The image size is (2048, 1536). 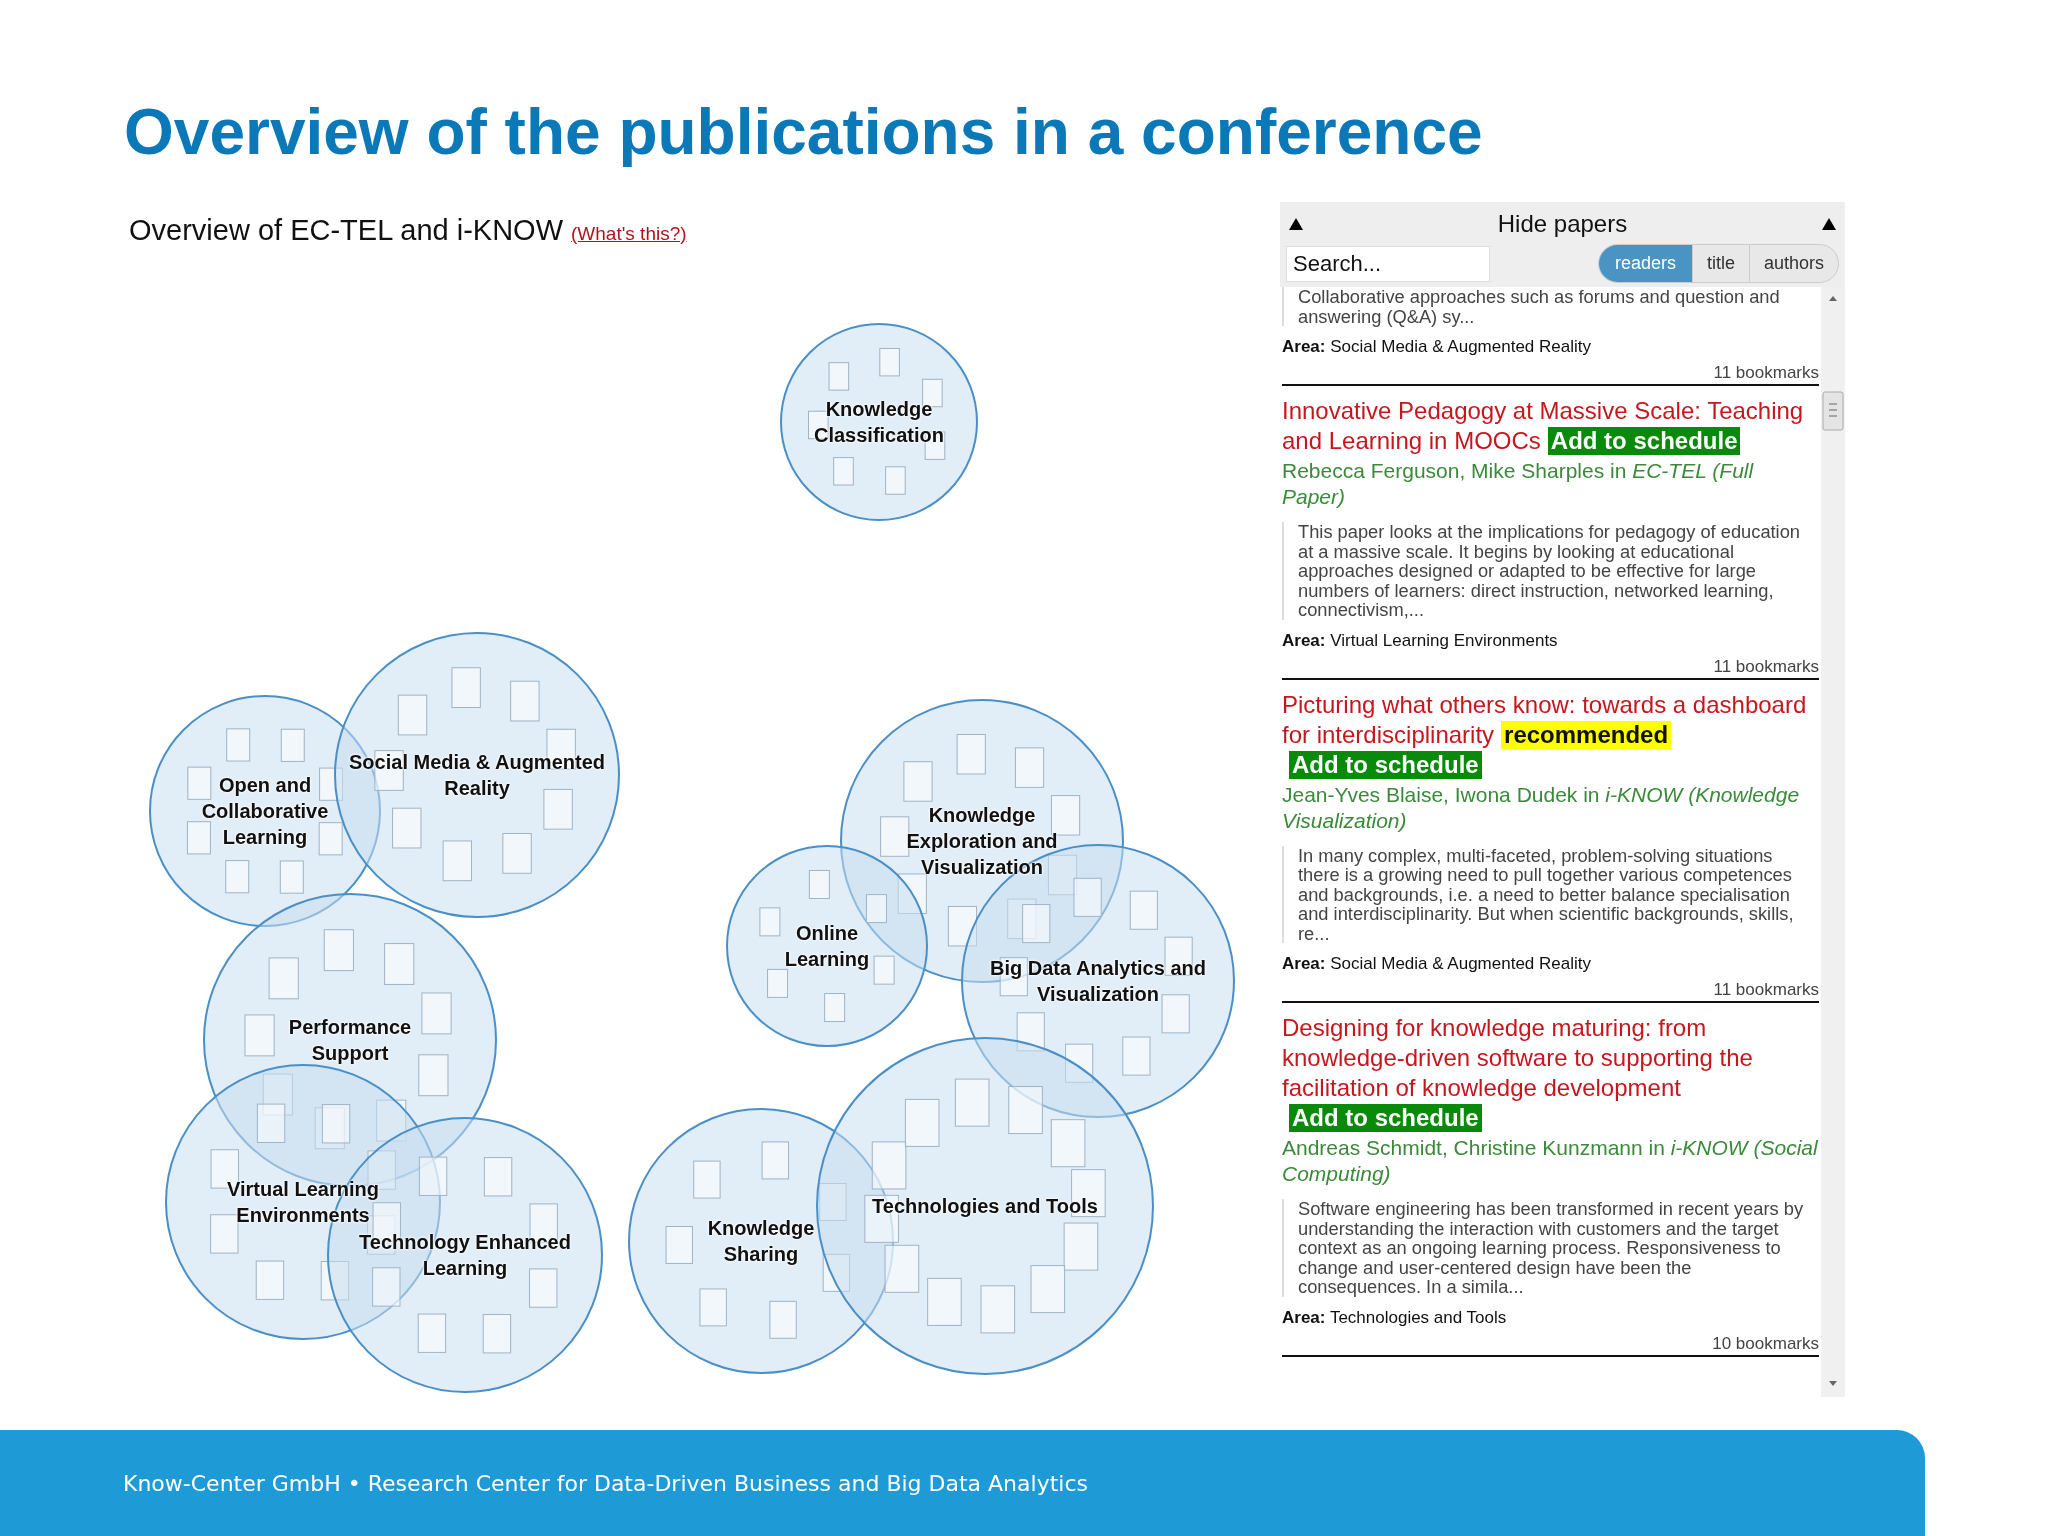 What do you see at coordinates (1720, 263) in the screenshot?
I see `sort-tab: title` at bounding box center [1720, 263].